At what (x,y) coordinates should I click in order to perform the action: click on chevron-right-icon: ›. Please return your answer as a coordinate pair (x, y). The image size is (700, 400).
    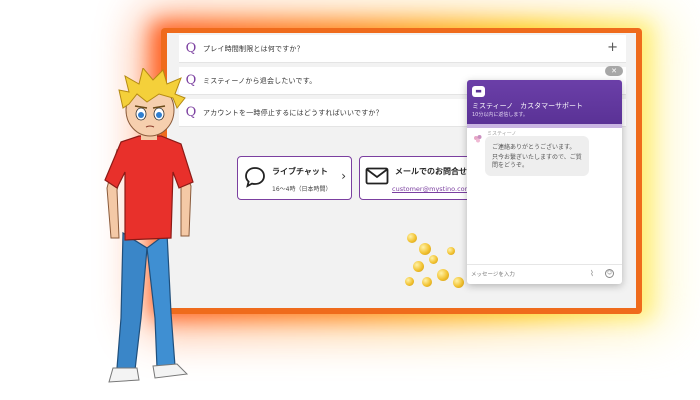
    Looking at the image, I should click on (343, 176).